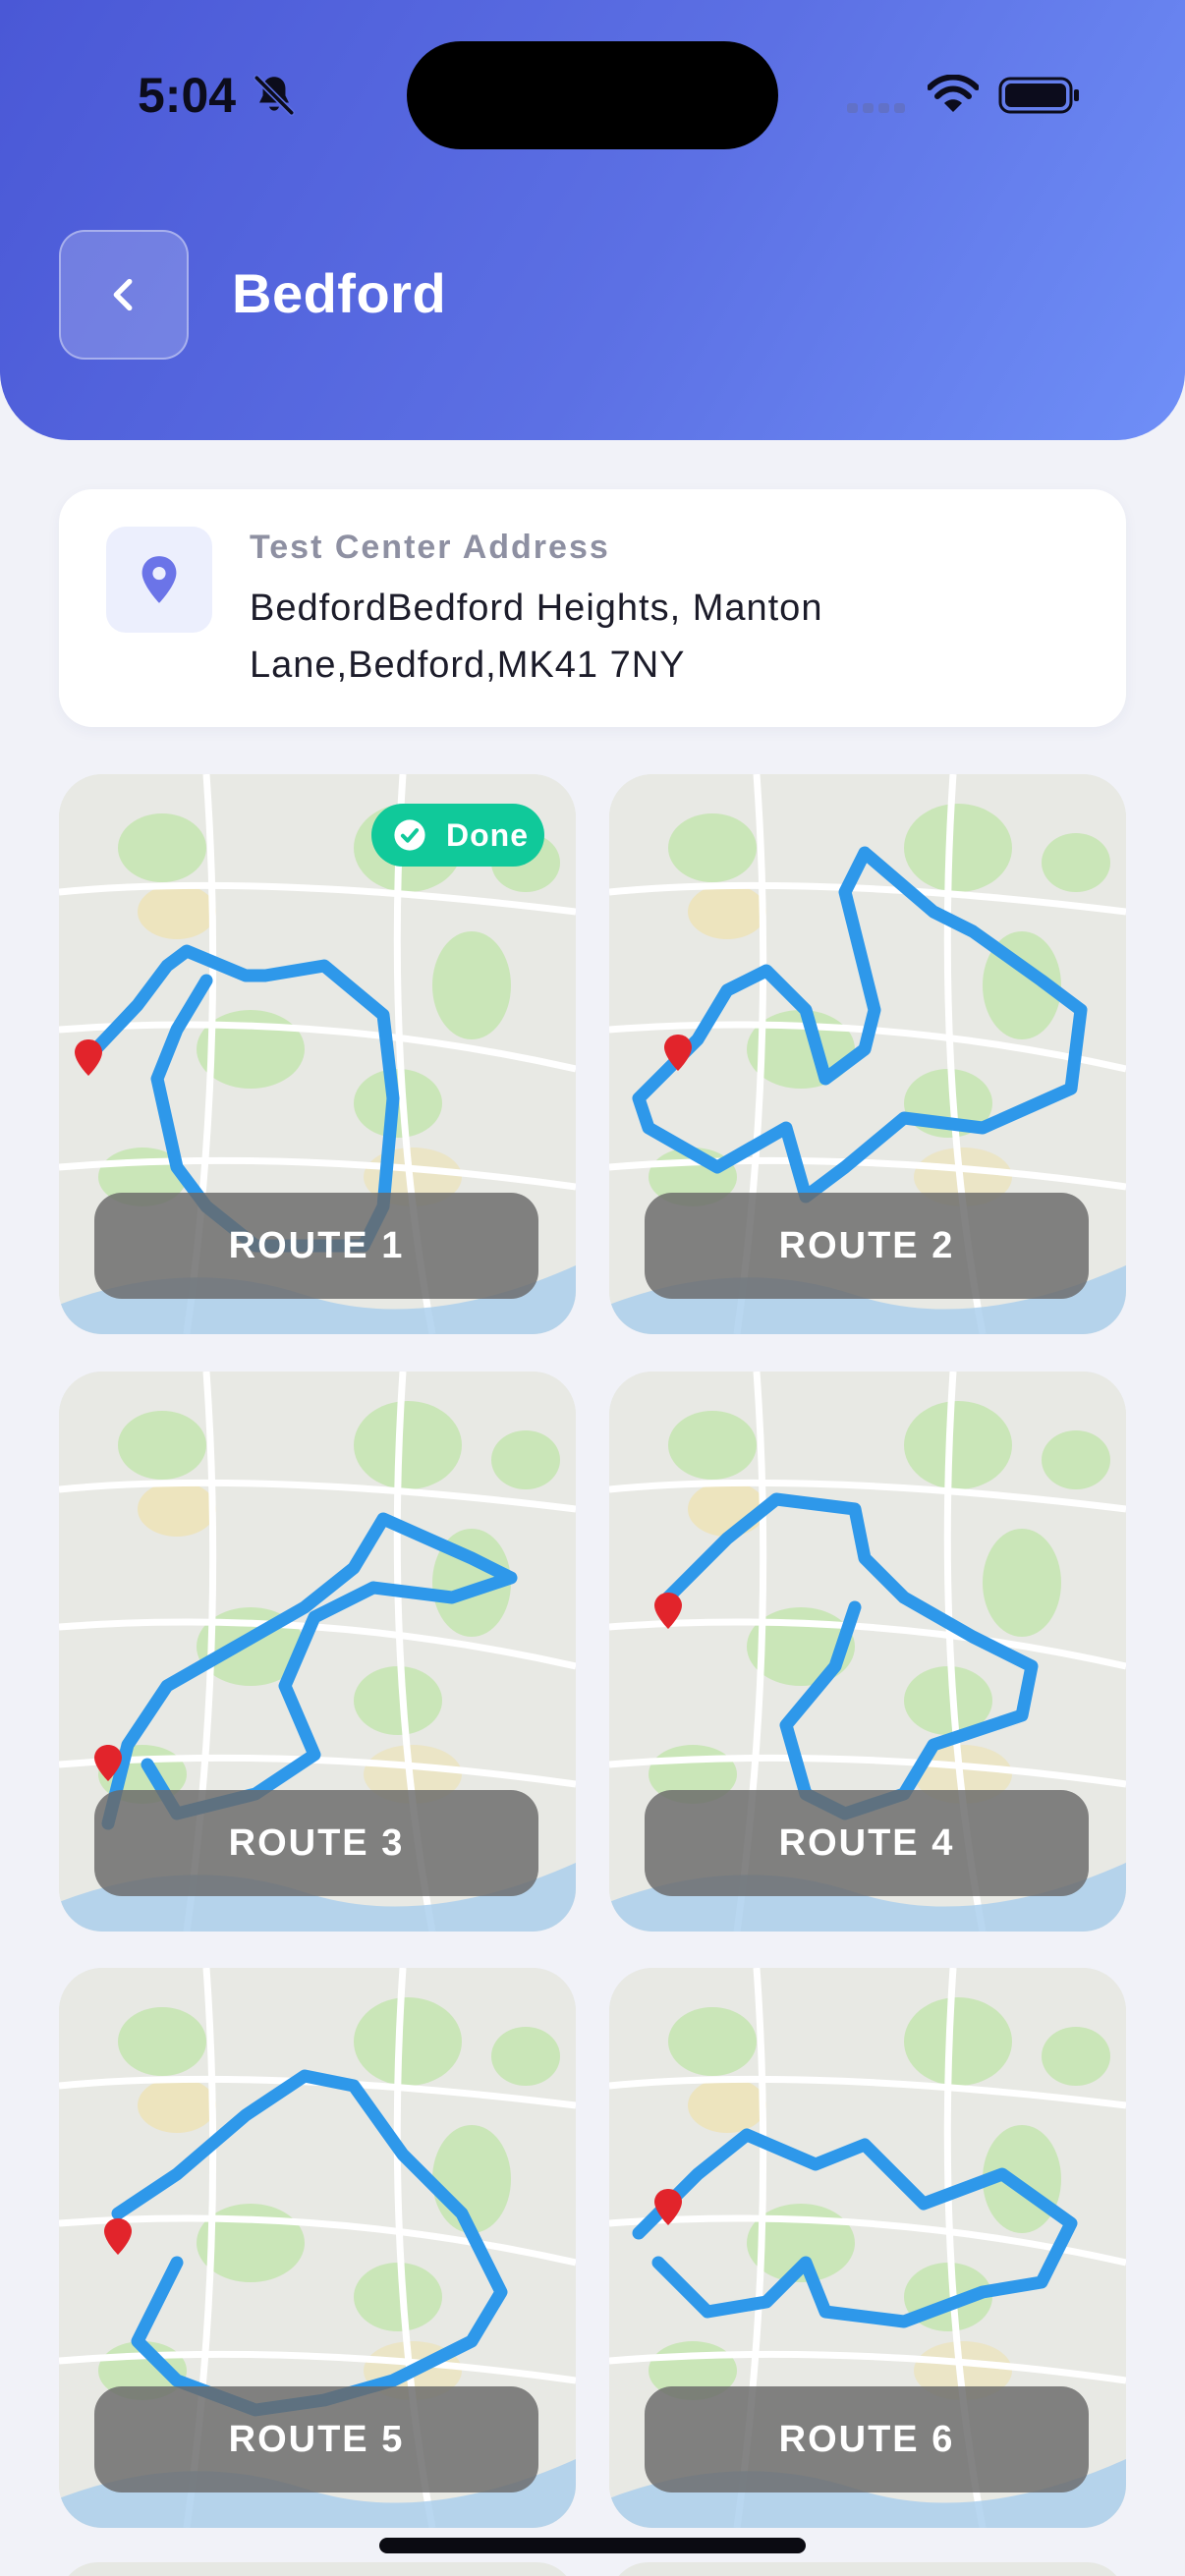 The width and height of the screenshot is (1185, 2576). What do you see at coordinates (867, 1246) in the screenshot?
I see `route-label: ROUTE 2` at bounding box center [867, 1246].